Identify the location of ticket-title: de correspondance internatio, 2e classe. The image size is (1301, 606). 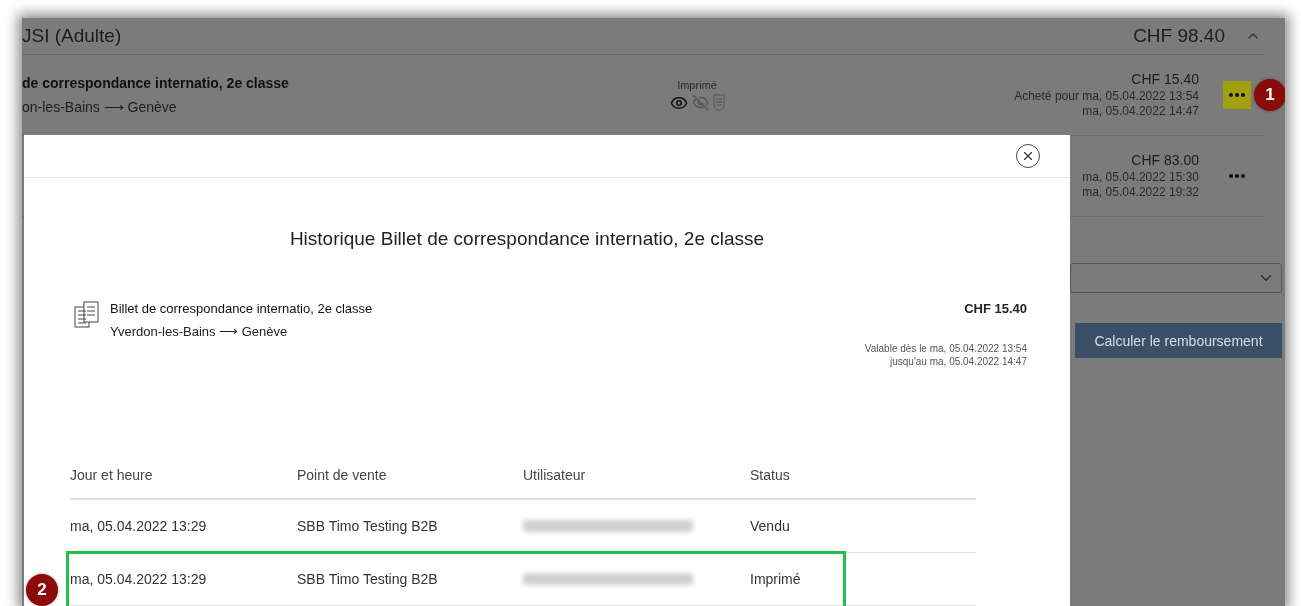
(156, 83).